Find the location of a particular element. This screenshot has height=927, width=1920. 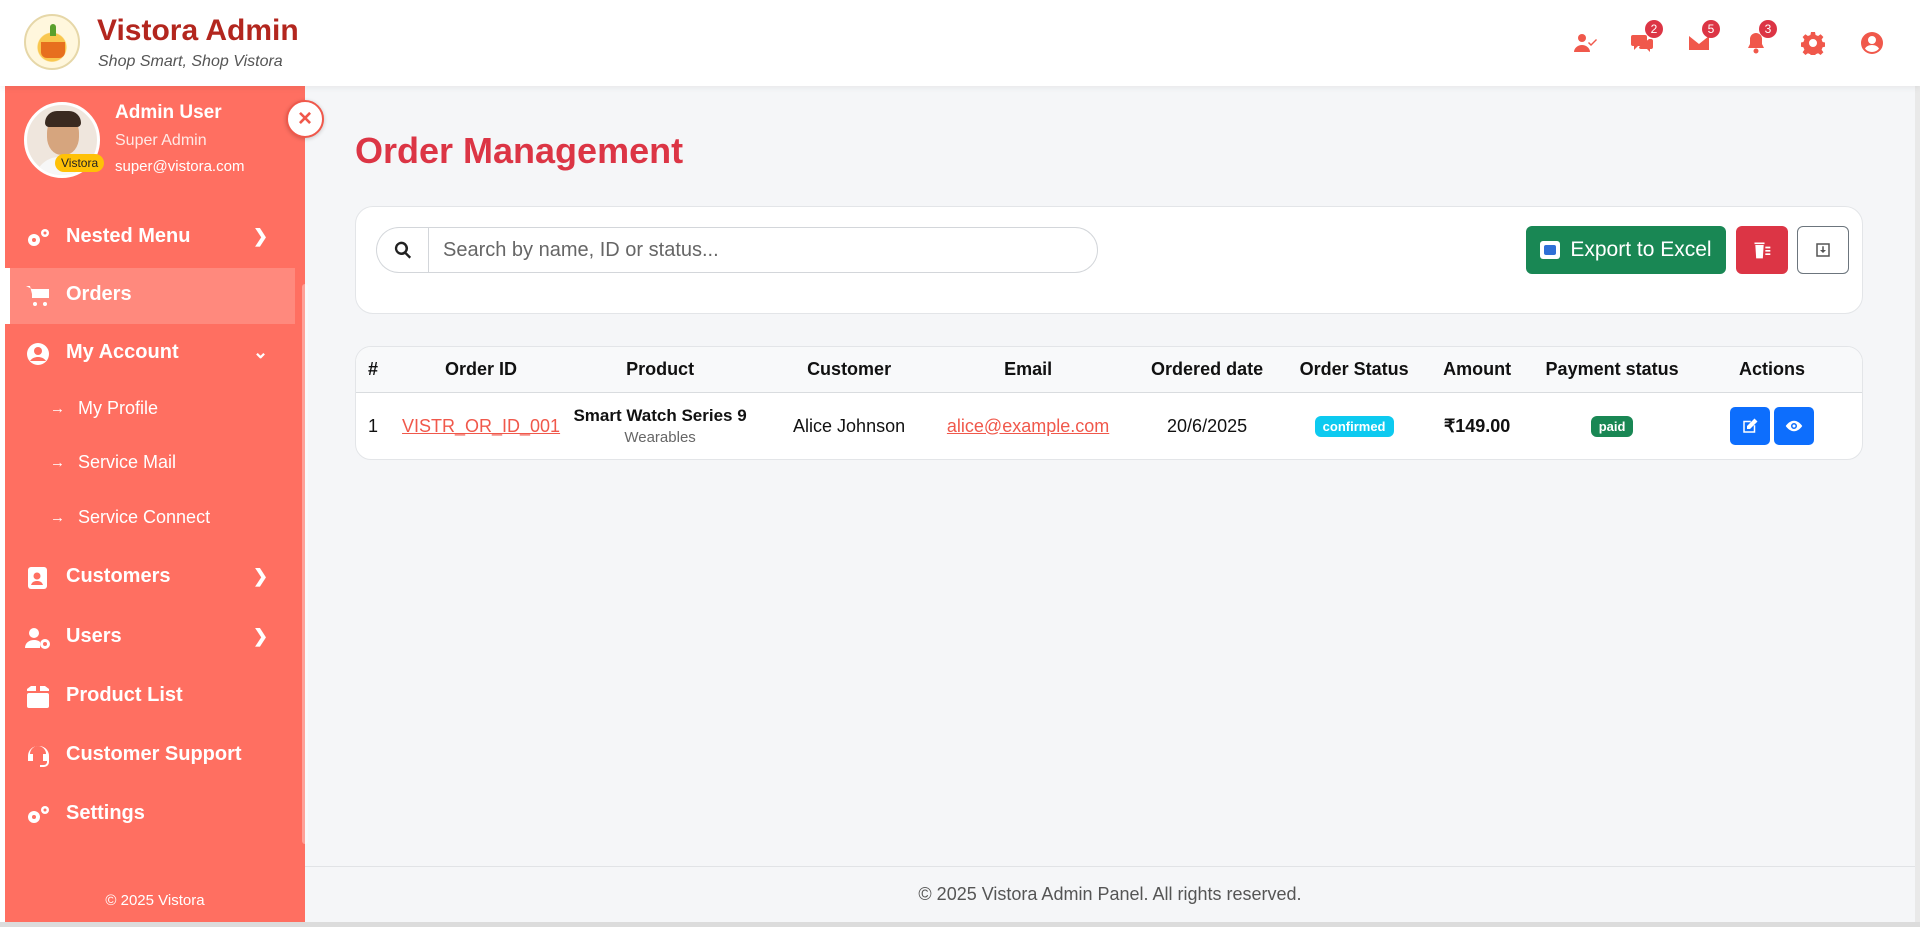

excel-icon is located at coordinates (1550, 250).